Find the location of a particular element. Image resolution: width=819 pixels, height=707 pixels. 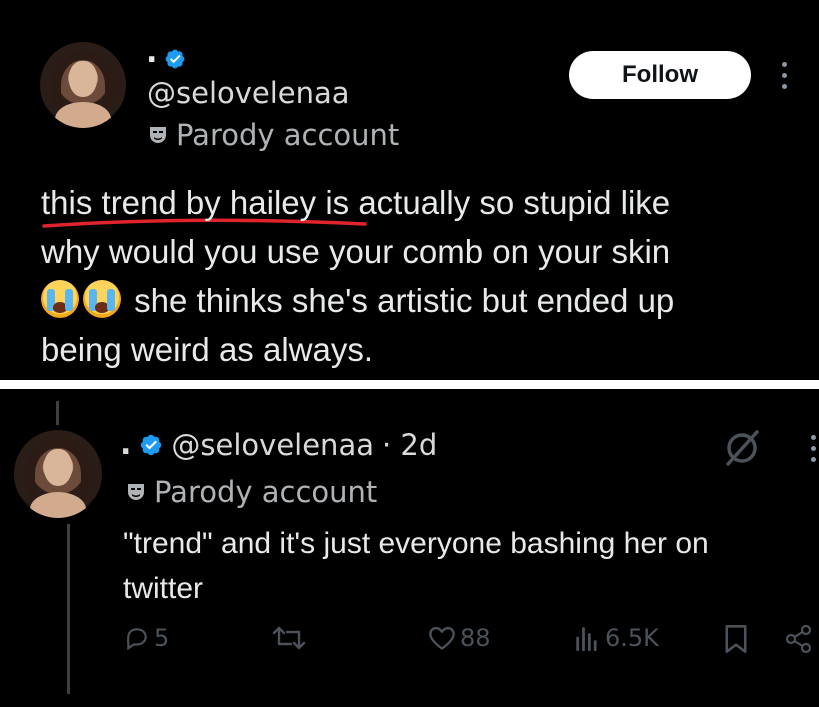

timestamp: · 2d is located at coordinates (409, 445).